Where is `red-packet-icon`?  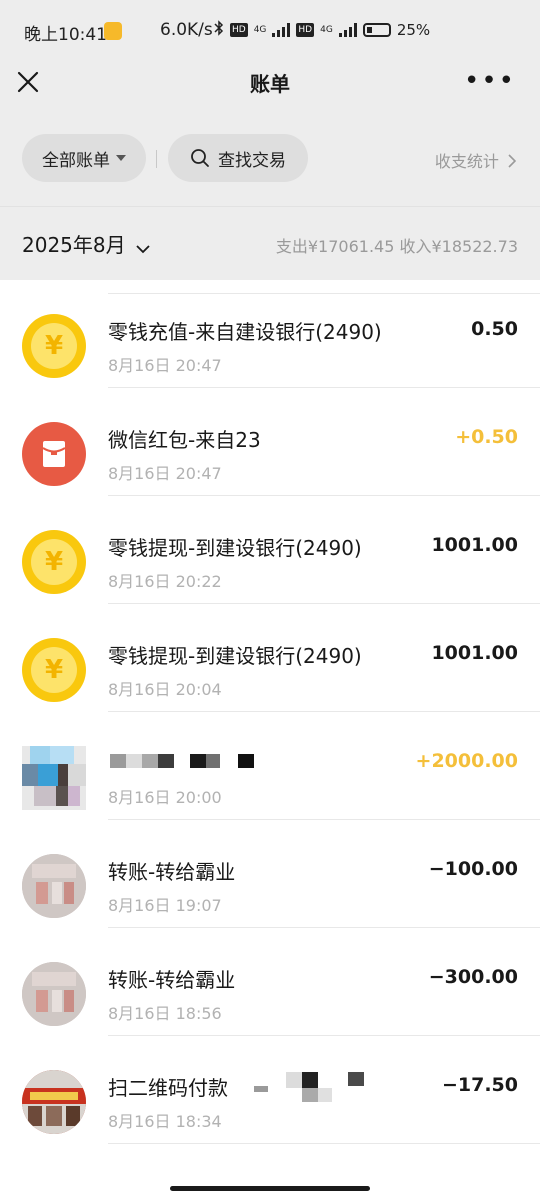 red-packet-icon is located at coordinates (54, 454).